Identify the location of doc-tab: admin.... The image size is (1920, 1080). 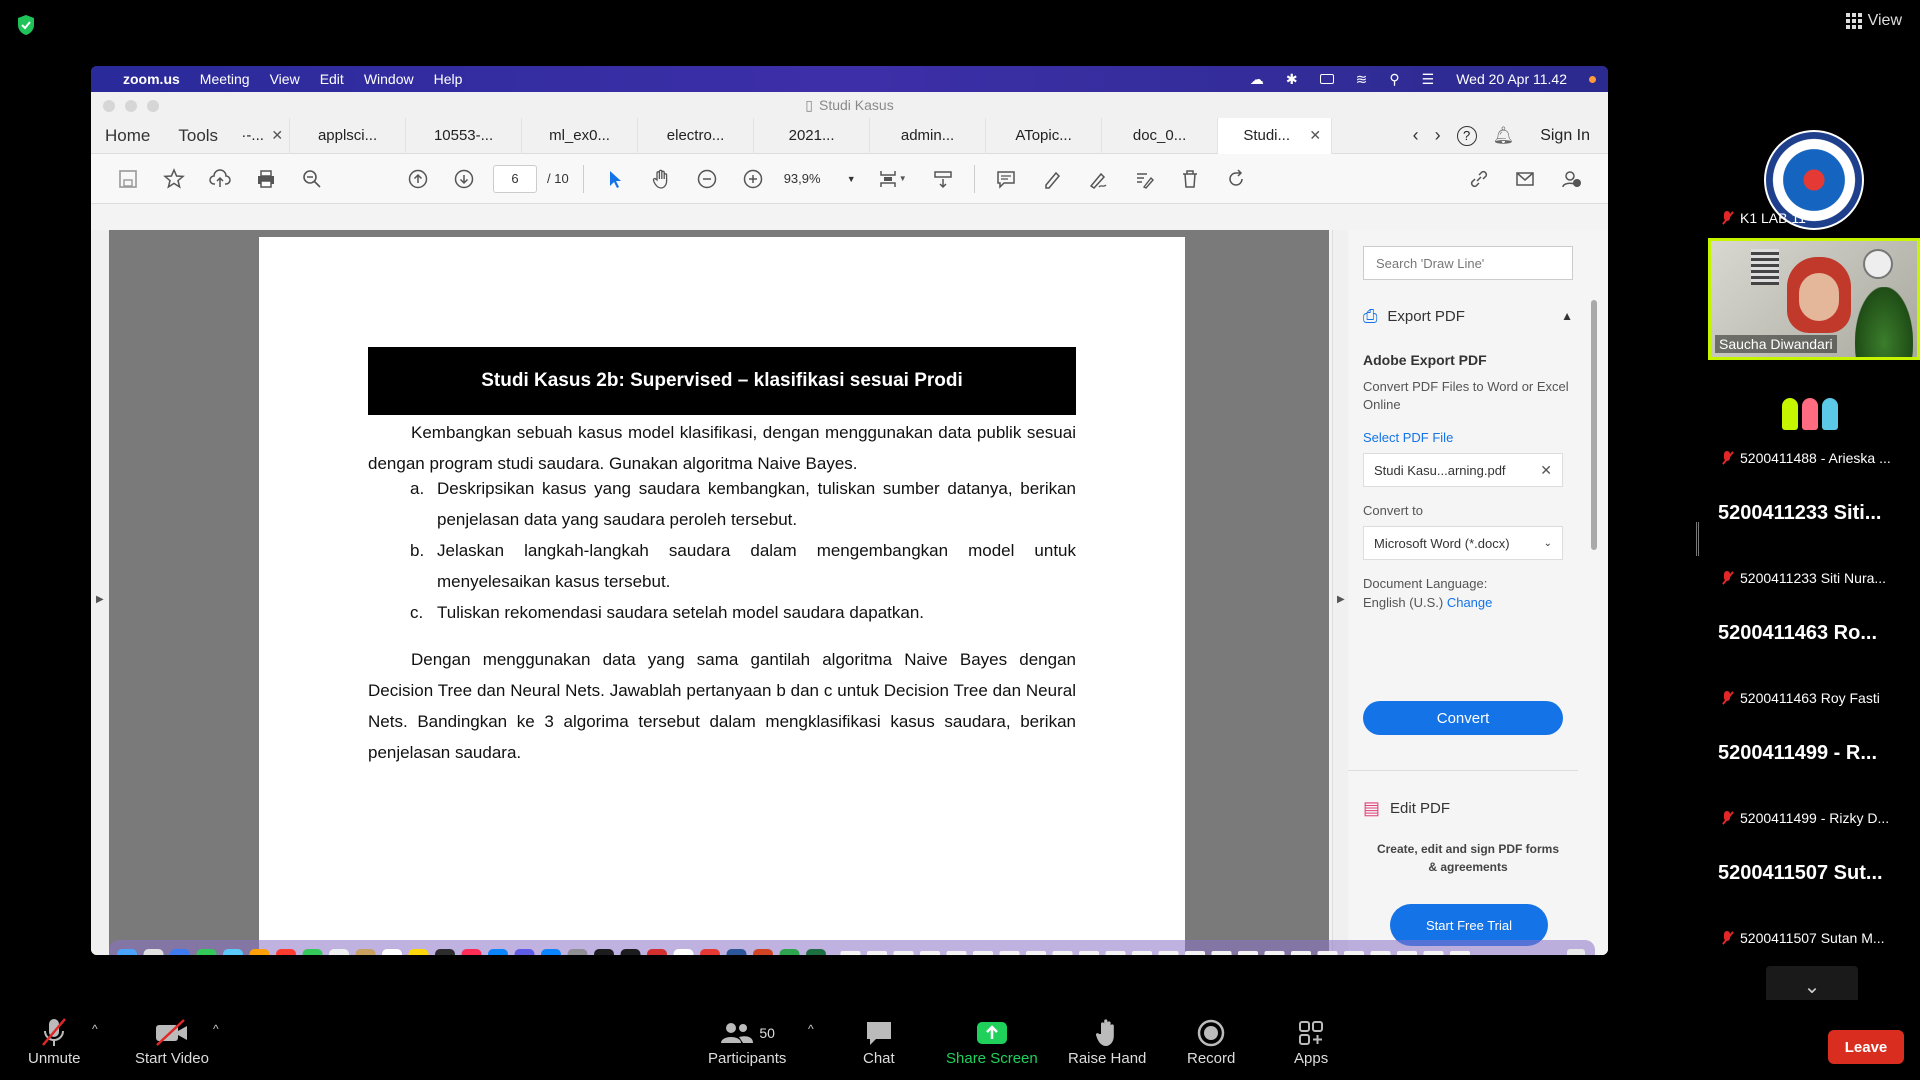
(928, 135).